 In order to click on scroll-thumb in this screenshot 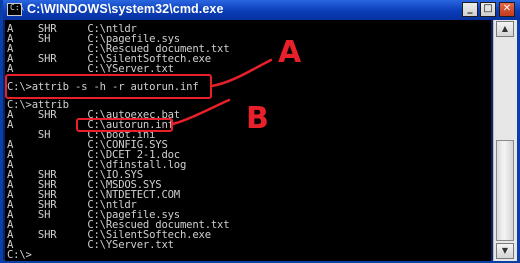, I will do `click(505, 190)`.